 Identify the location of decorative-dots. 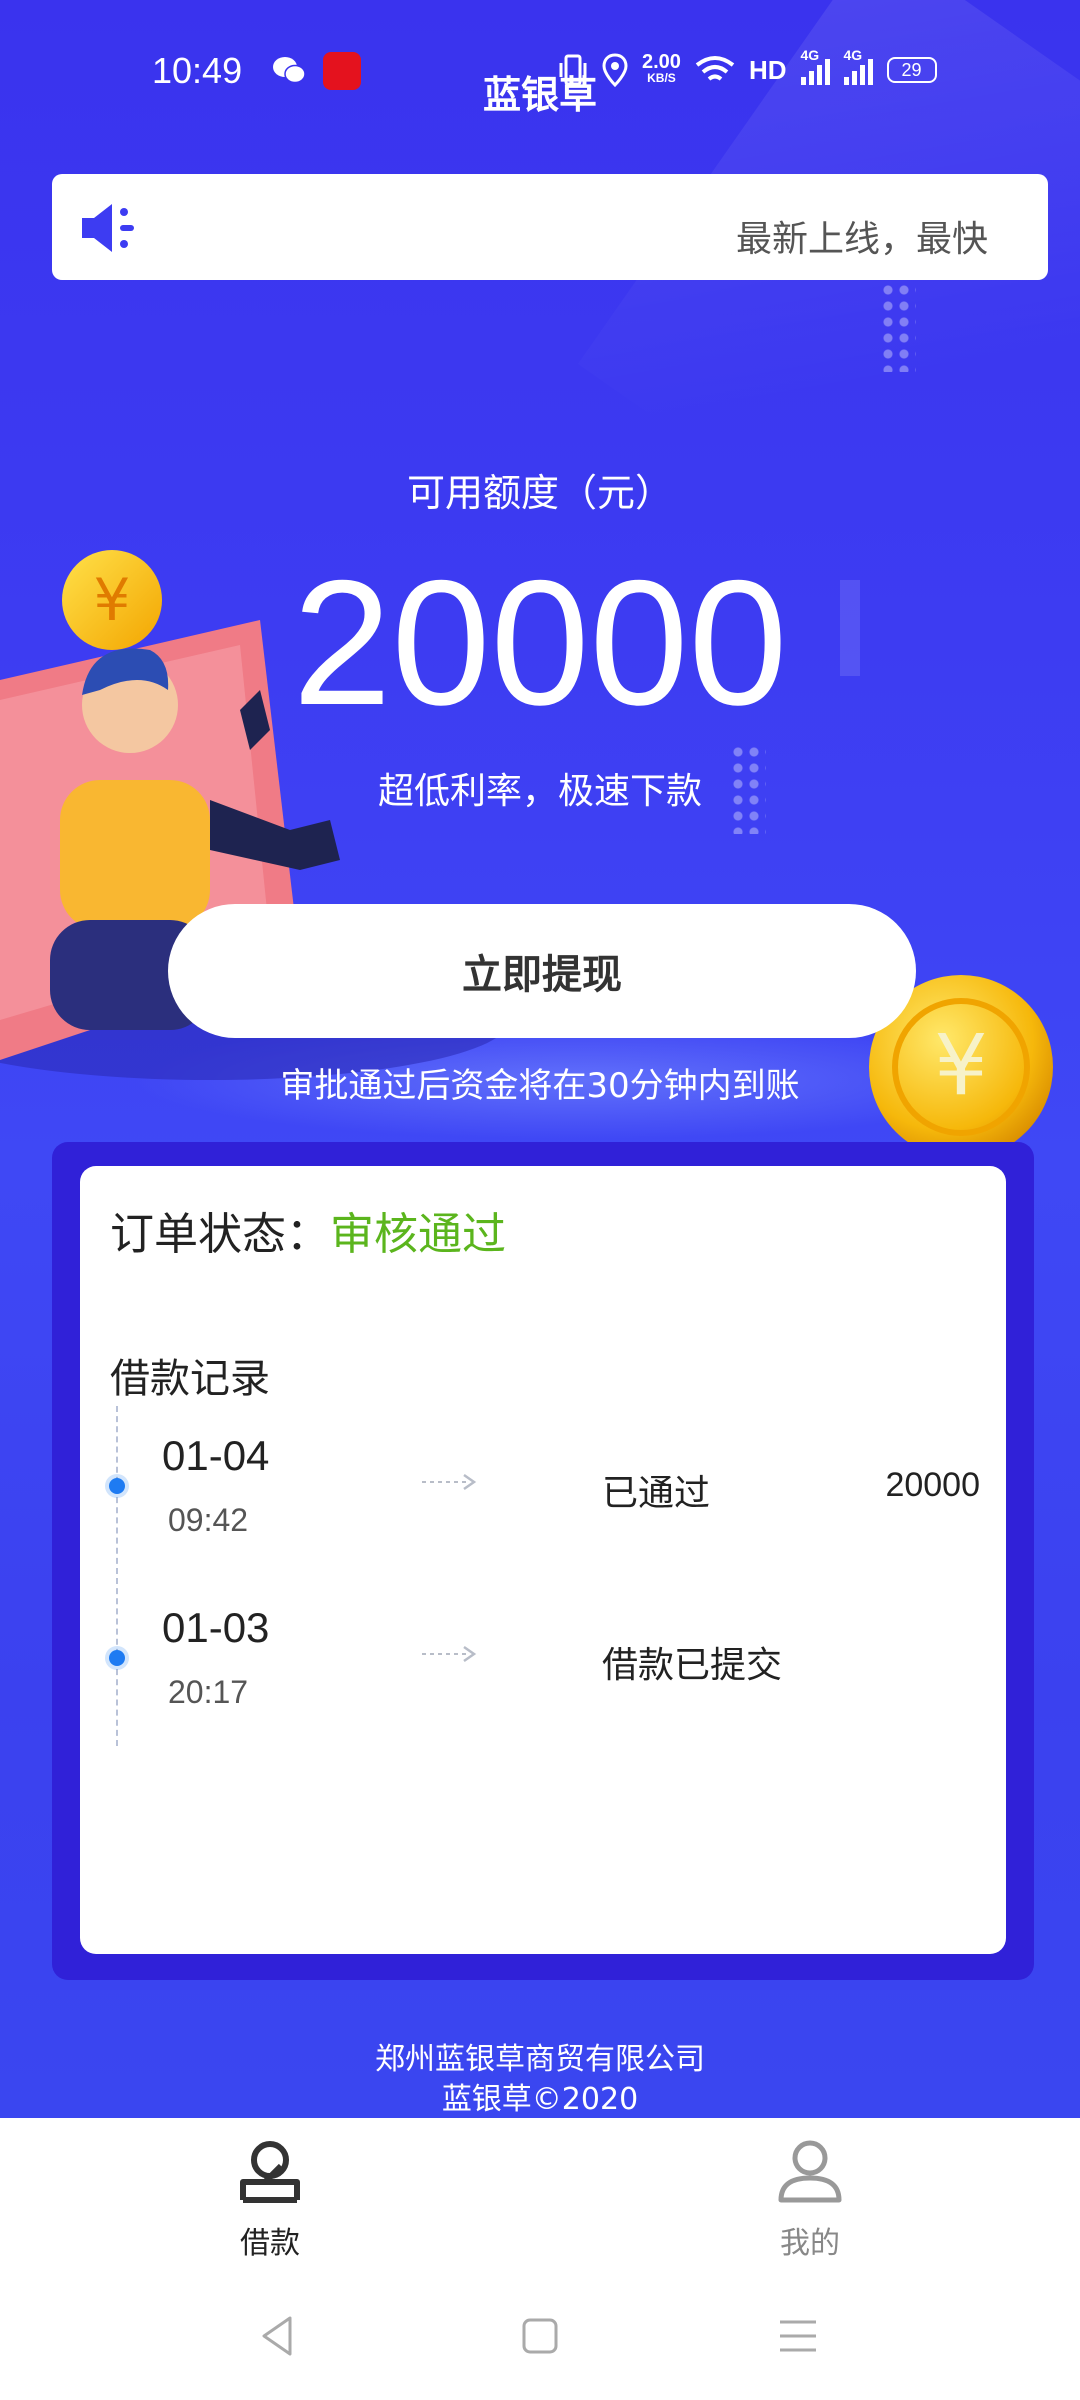
(898, 327).